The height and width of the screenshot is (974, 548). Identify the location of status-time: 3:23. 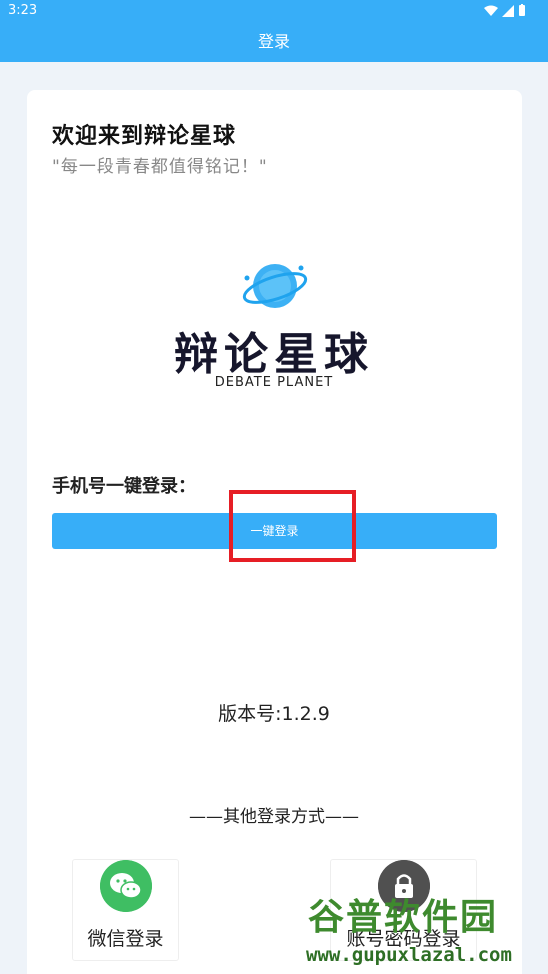
(23, 10).